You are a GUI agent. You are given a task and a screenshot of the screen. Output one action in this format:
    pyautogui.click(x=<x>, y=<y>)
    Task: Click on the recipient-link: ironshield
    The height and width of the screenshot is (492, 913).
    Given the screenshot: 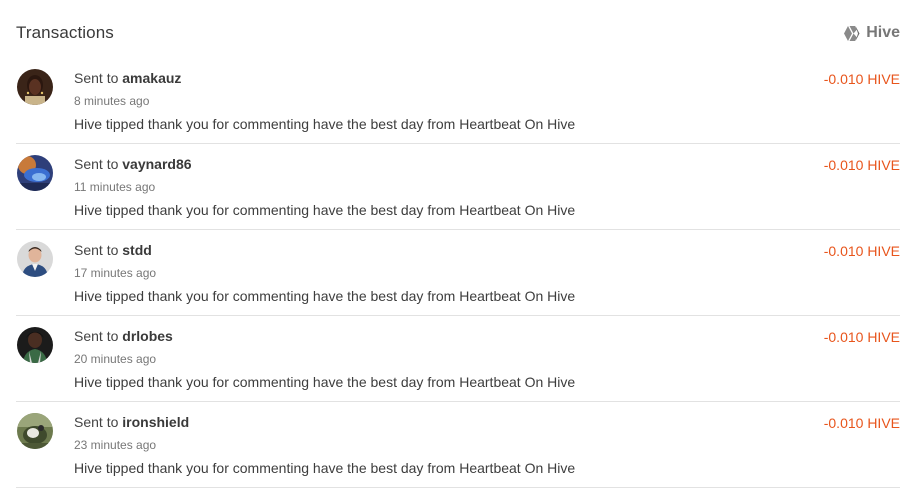 What is the action you would take?
    pyautogui.click(x=155, y=422)
    